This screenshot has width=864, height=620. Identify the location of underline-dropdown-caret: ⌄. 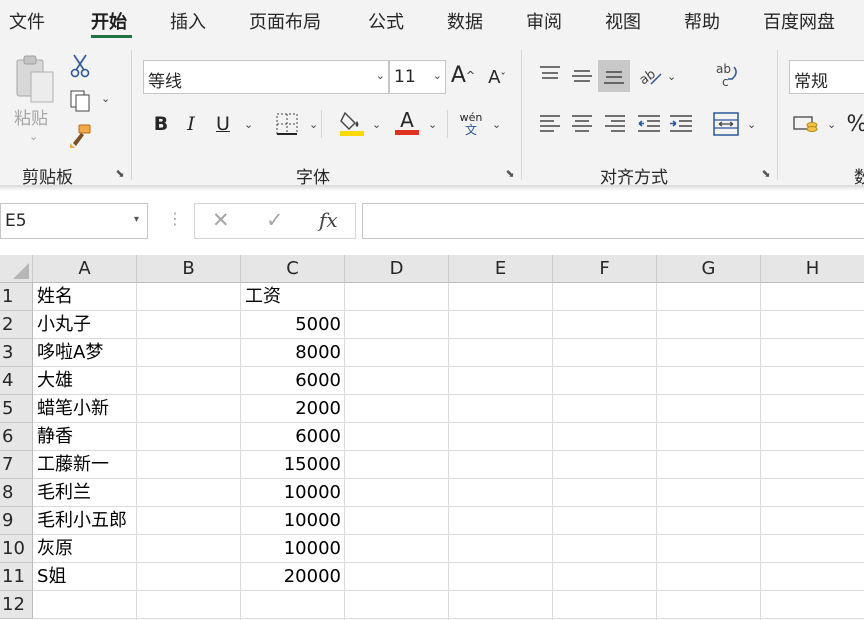
(248, 124).